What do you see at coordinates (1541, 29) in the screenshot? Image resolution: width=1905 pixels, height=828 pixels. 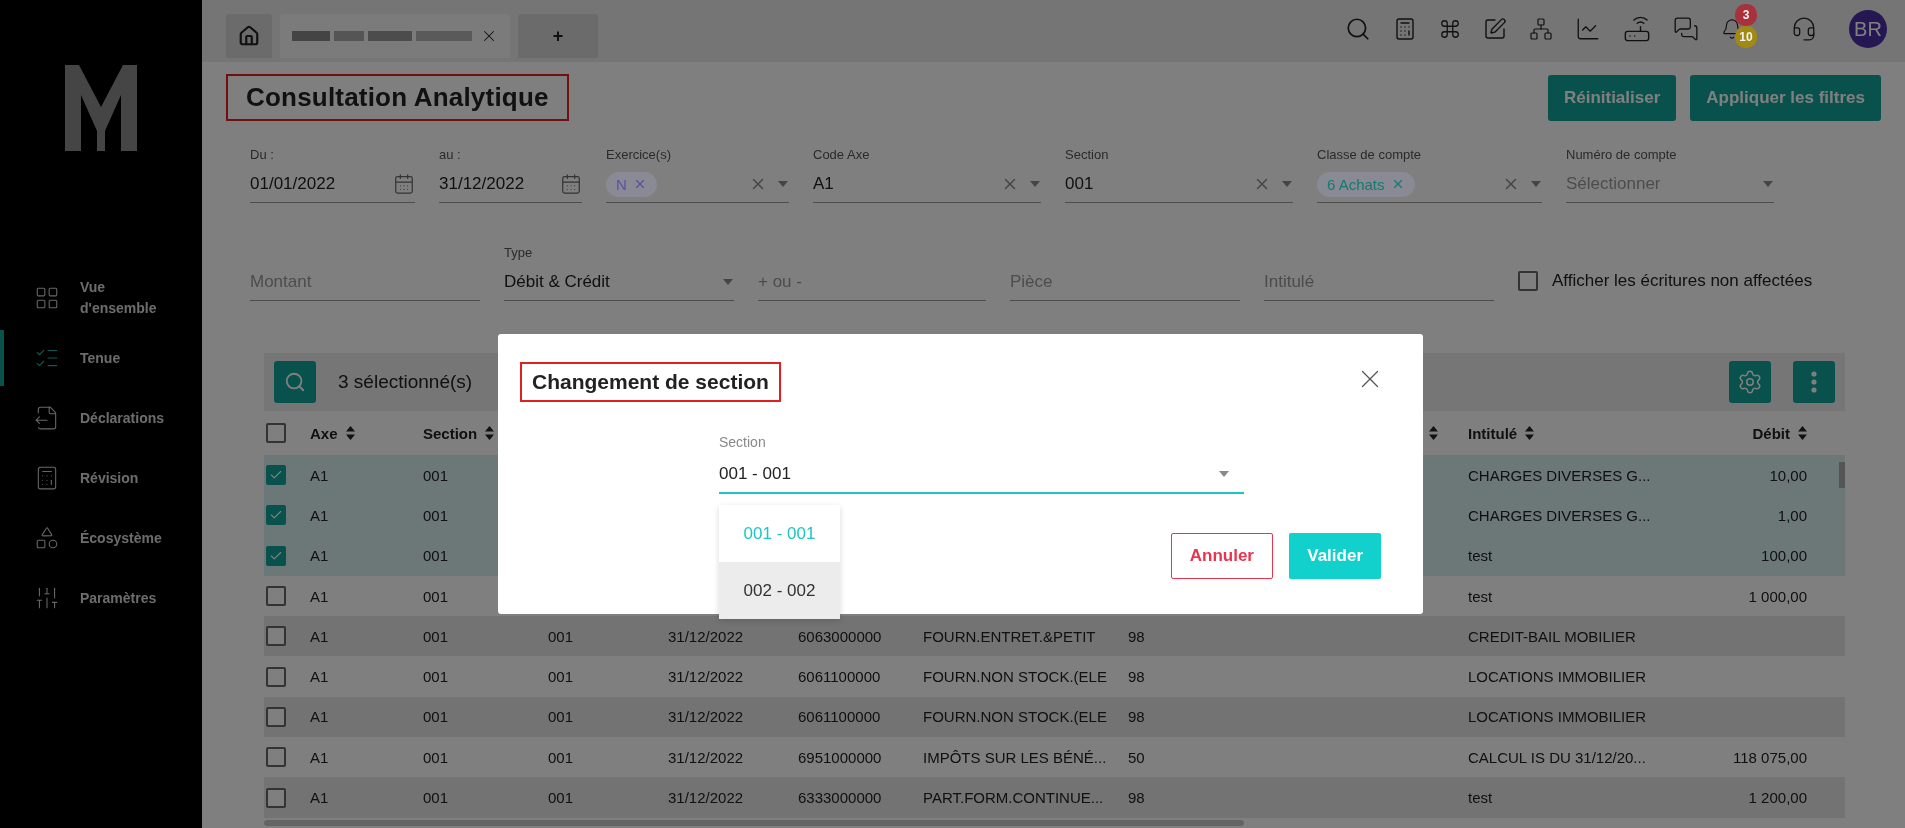 I see `network-icon` at bounding box center [1541, 29].